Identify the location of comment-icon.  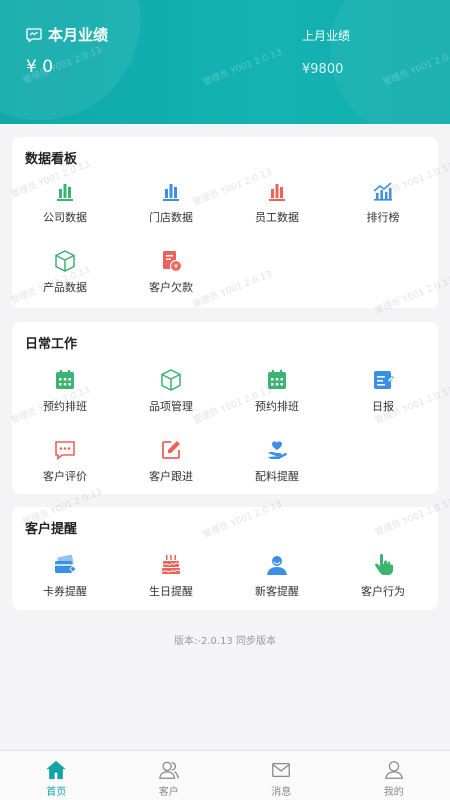
(65, 451).